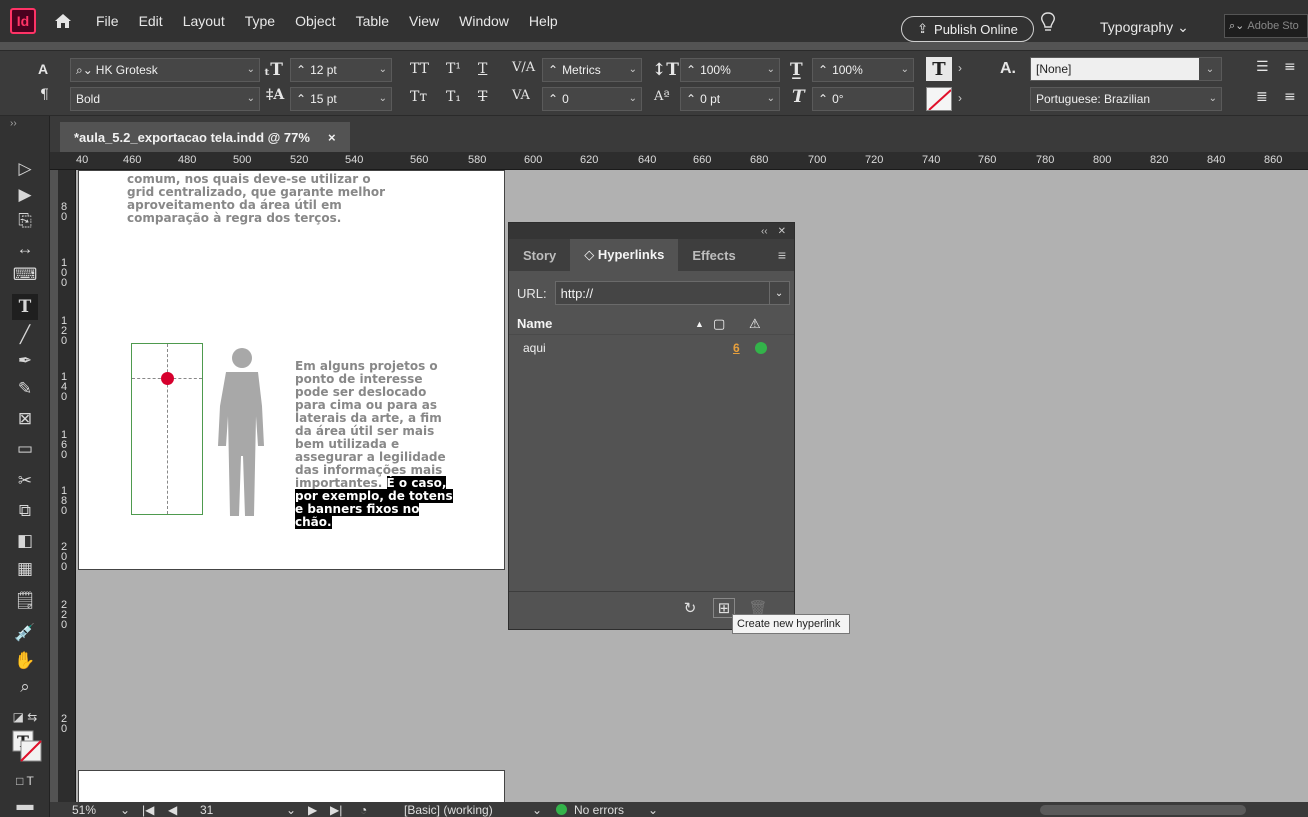 This screenshot has width=1308, height=817. Describe the element at coordinates (341, 99) in the screenshot. I see `leading-field: ⌃ 15 pt ⌄` at that location.